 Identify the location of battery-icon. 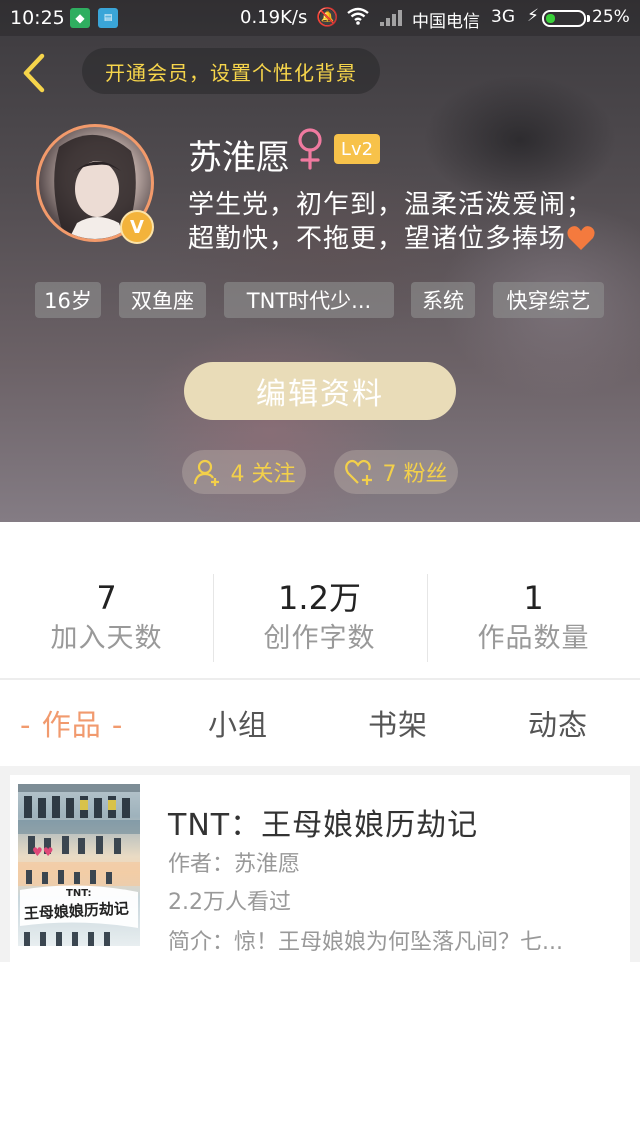
(564, 18).